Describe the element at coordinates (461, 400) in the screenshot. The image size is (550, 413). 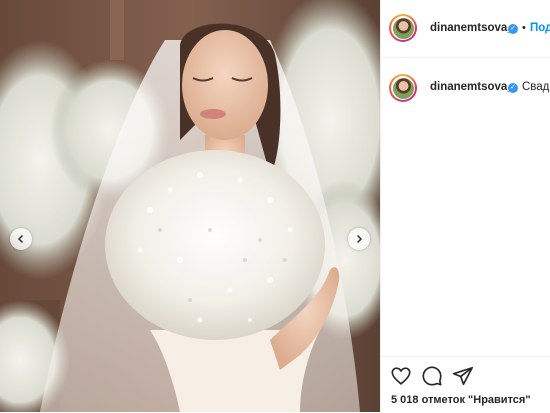
I see `likes-count: 5 018 отметок "Нравится"` at that location.